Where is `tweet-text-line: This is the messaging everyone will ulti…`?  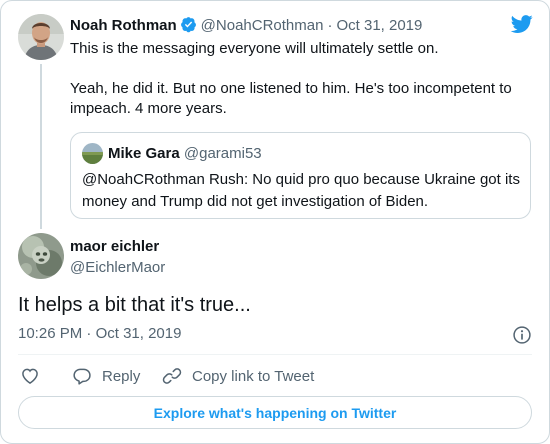
tweet-text-line: This is the messaging everyone will ulti… is located at coordinates (254, 48).